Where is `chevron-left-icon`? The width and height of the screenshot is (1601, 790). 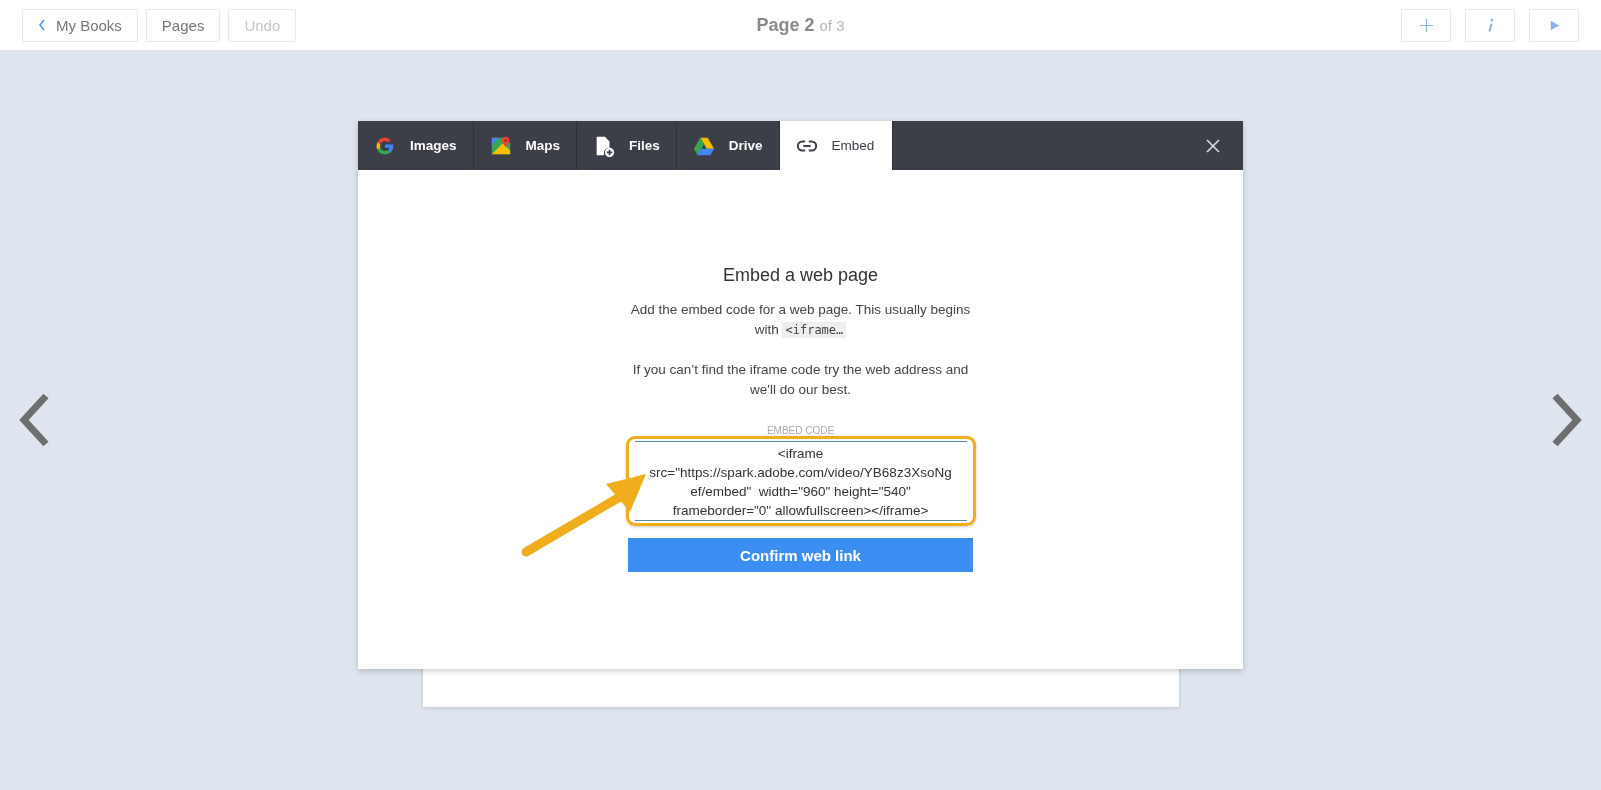
chevron-left-icon is located at coordinates (42, 25).